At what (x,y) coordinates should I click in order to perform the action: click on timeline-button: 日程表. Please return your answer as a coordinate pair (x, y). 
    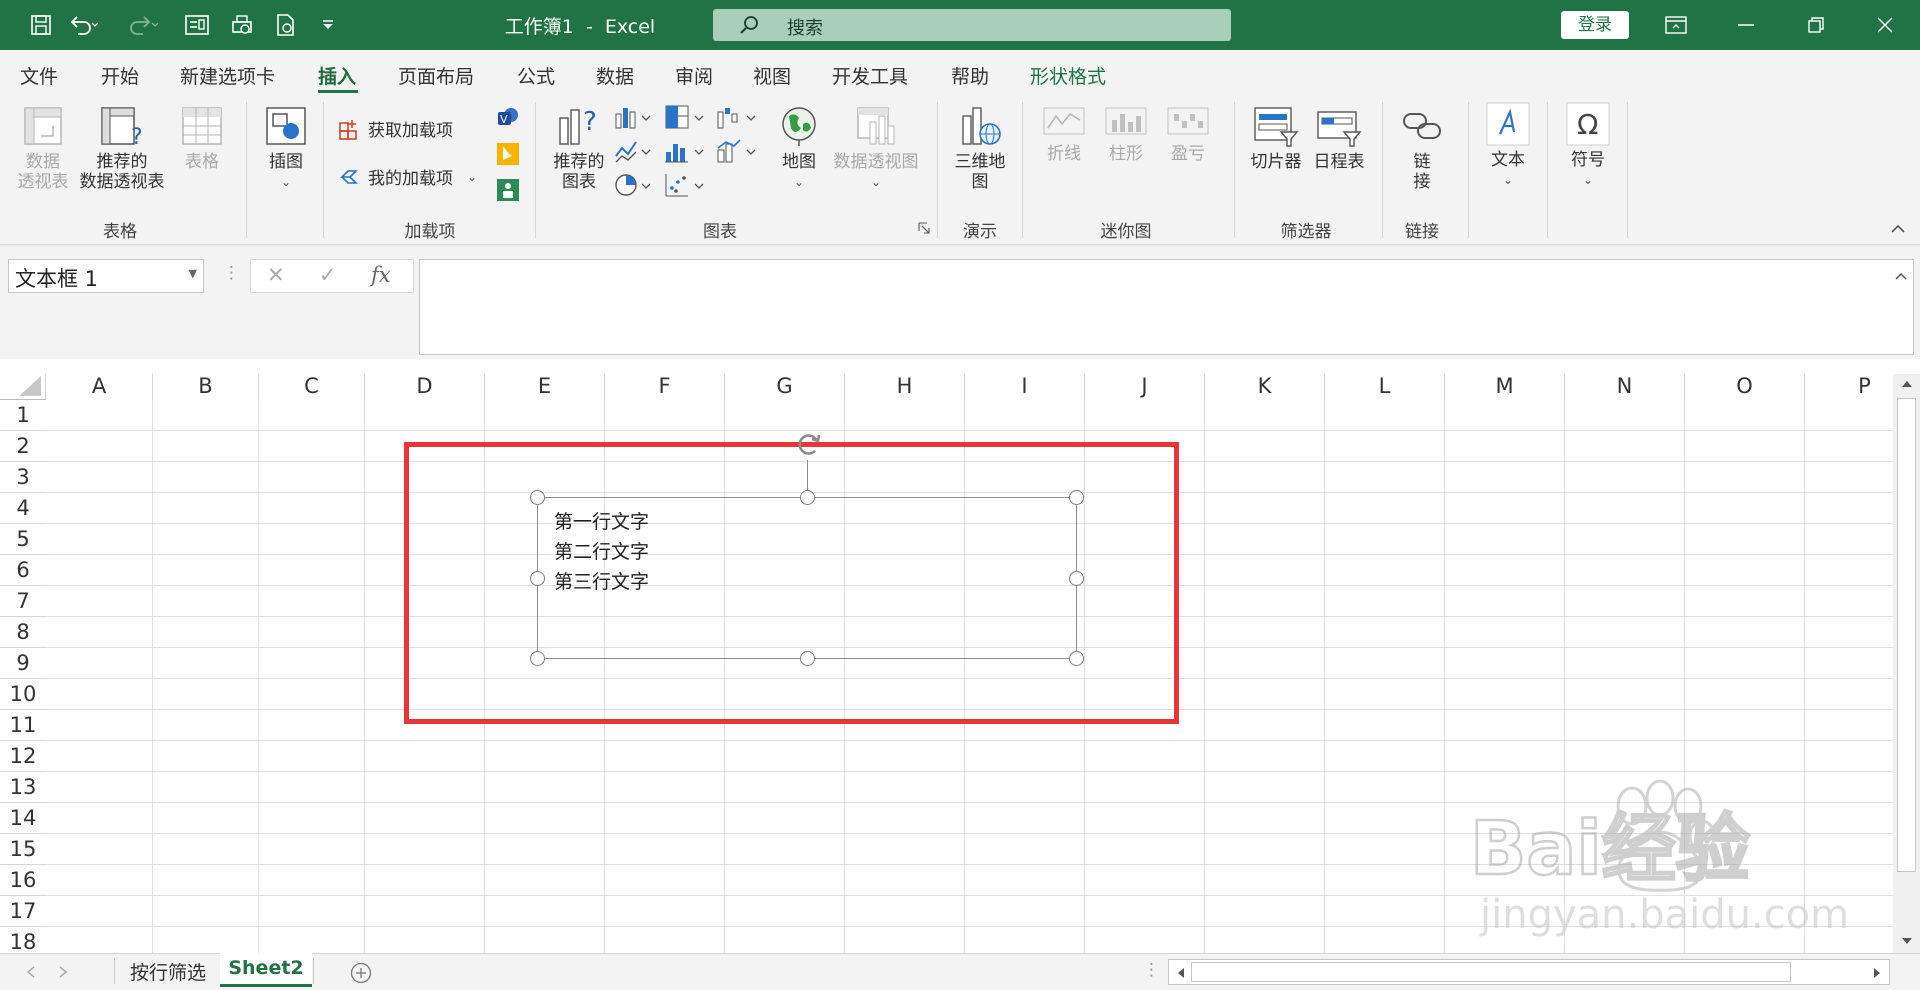
    Looking at the image, I should click on (1339, 138).